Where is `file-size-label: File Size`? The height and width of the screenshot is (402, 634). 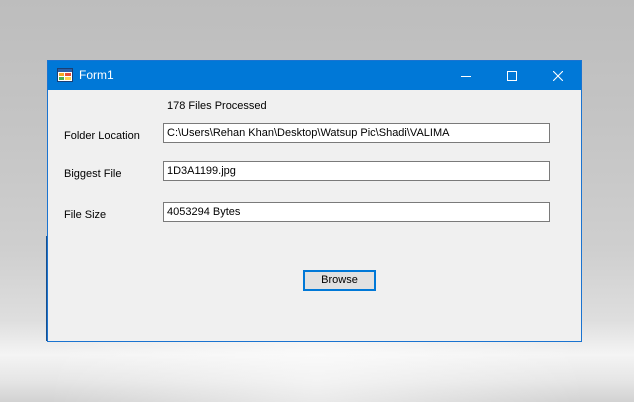 file-size-label: File Size is located at coordinates (85, 215).